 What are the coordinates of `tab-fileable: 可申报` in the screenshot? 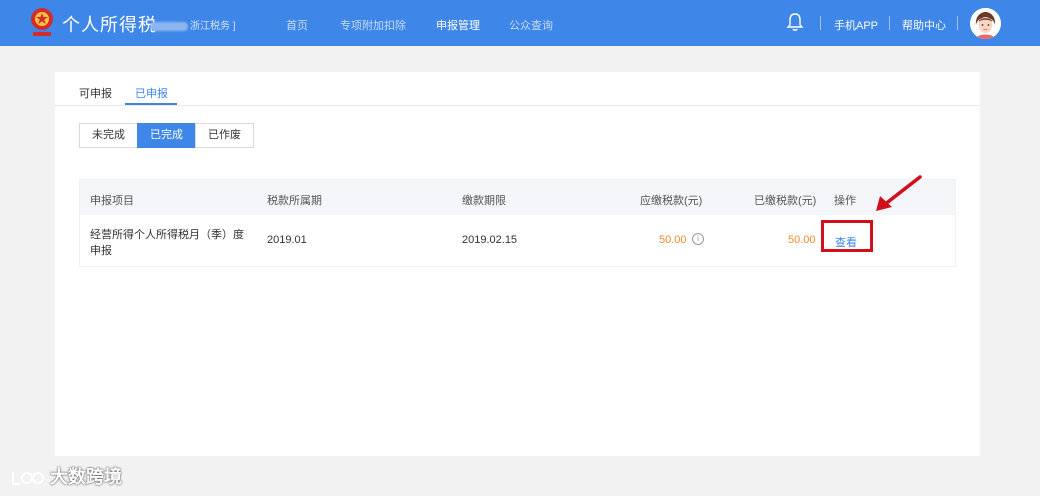 It's located at (95, 93).